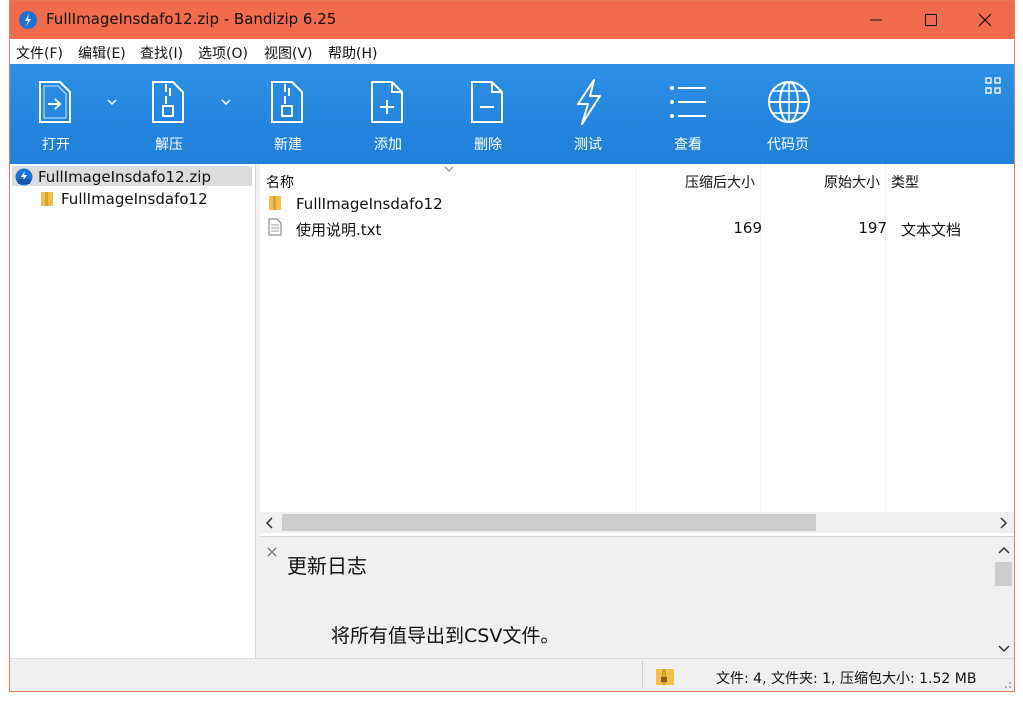 This screenshot has width=1023, height=702. Describe the element at coordinates (352, 53) in the screenshot. I see `menu-help: 帮助(H)` at that location.